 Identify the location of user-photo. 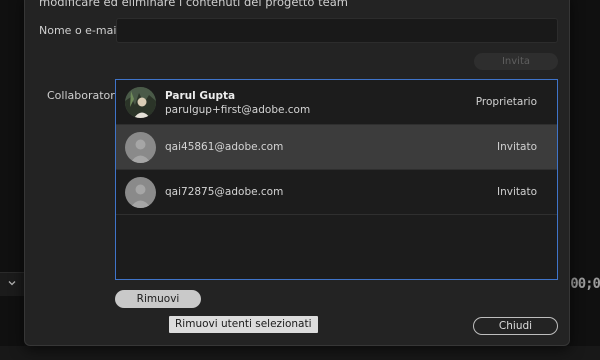
(140, 102).